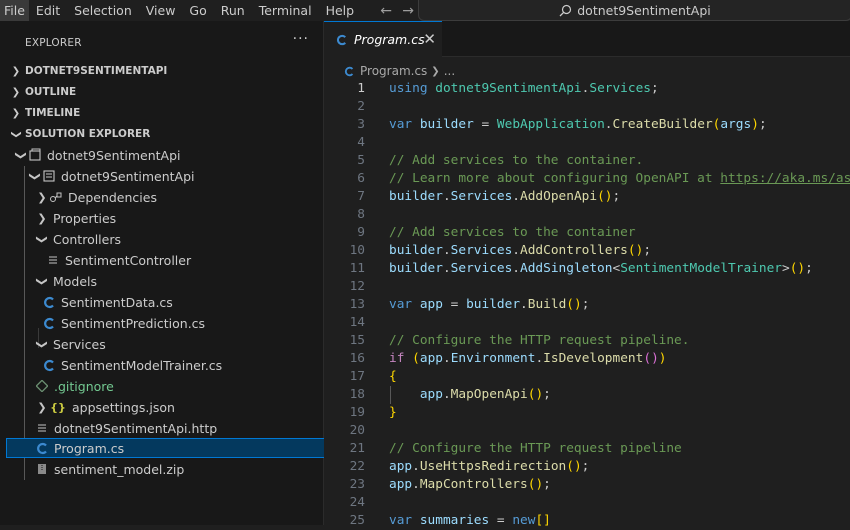 This screenshot has height=530, width=850. I want to click on code-line: 19}, so click(587, 413).